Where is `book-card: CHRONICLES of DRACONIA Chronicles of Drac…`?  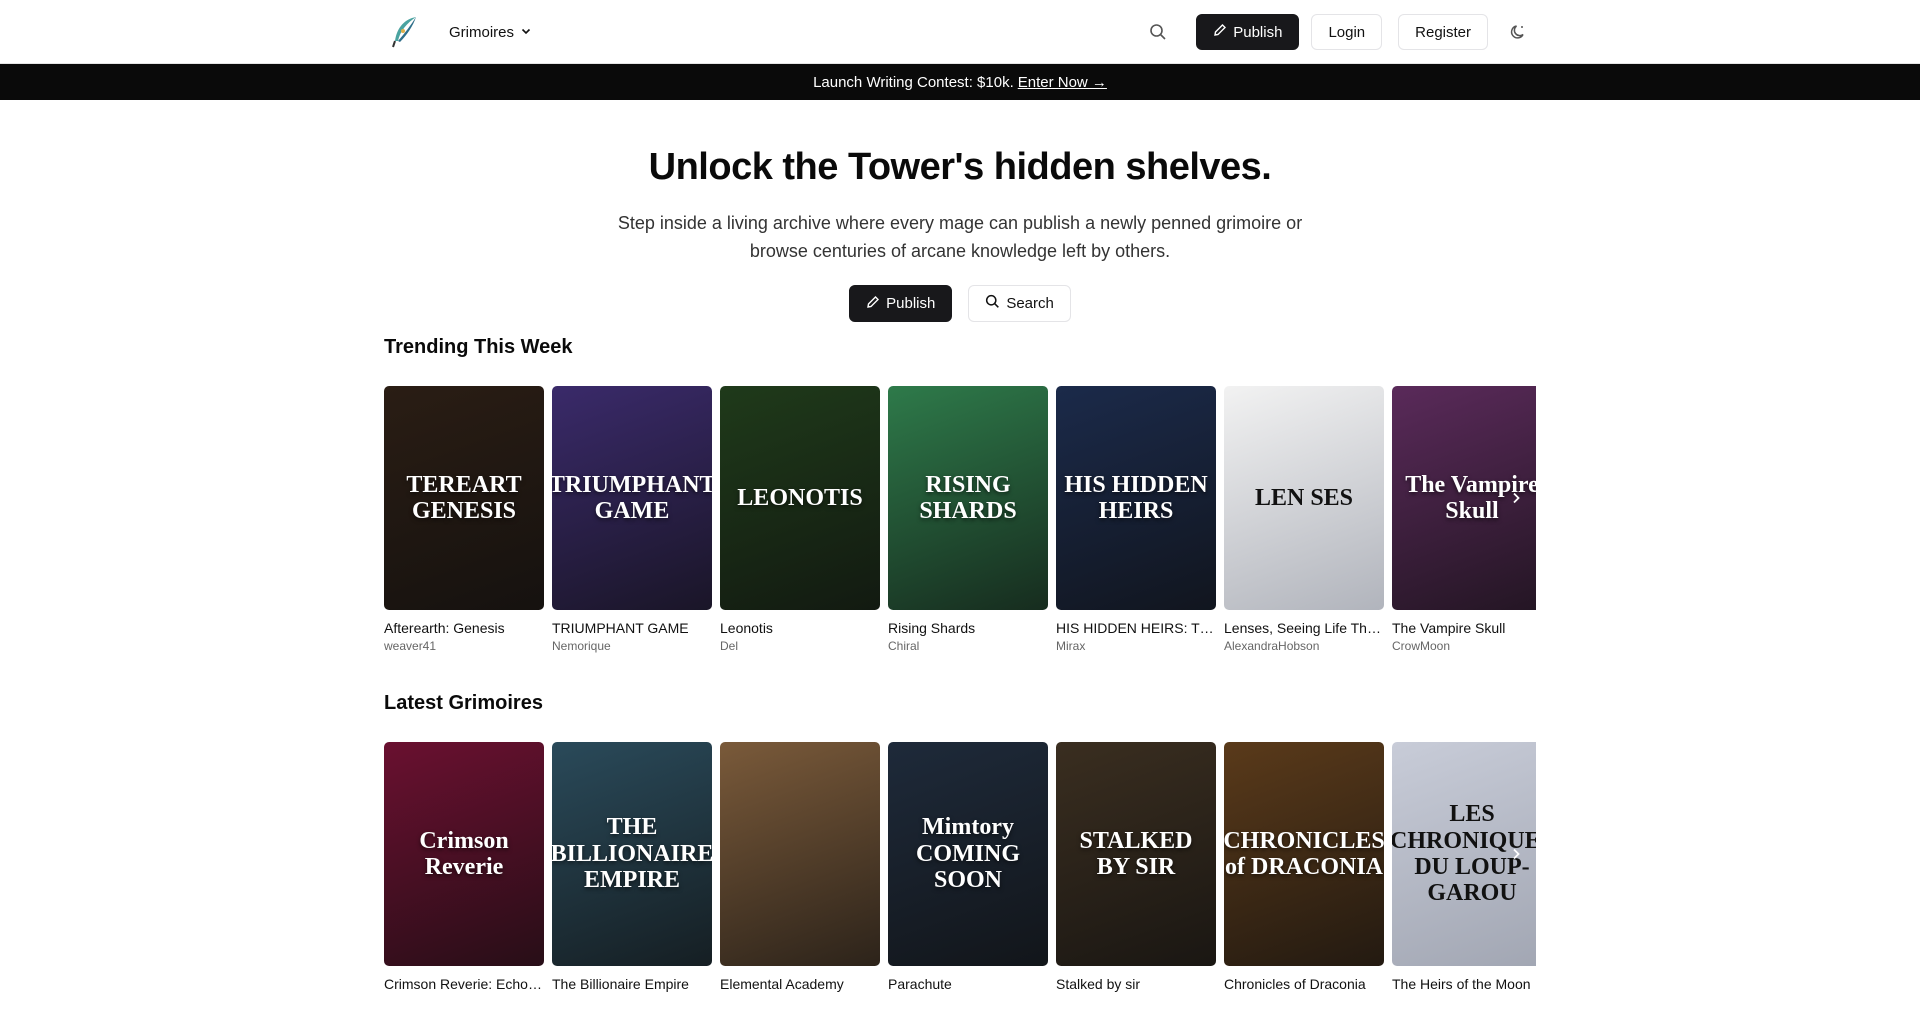
book-card: CHRONICLES of DRACONIA Chronicles of Drac… is located at coordinates (1304, 867).